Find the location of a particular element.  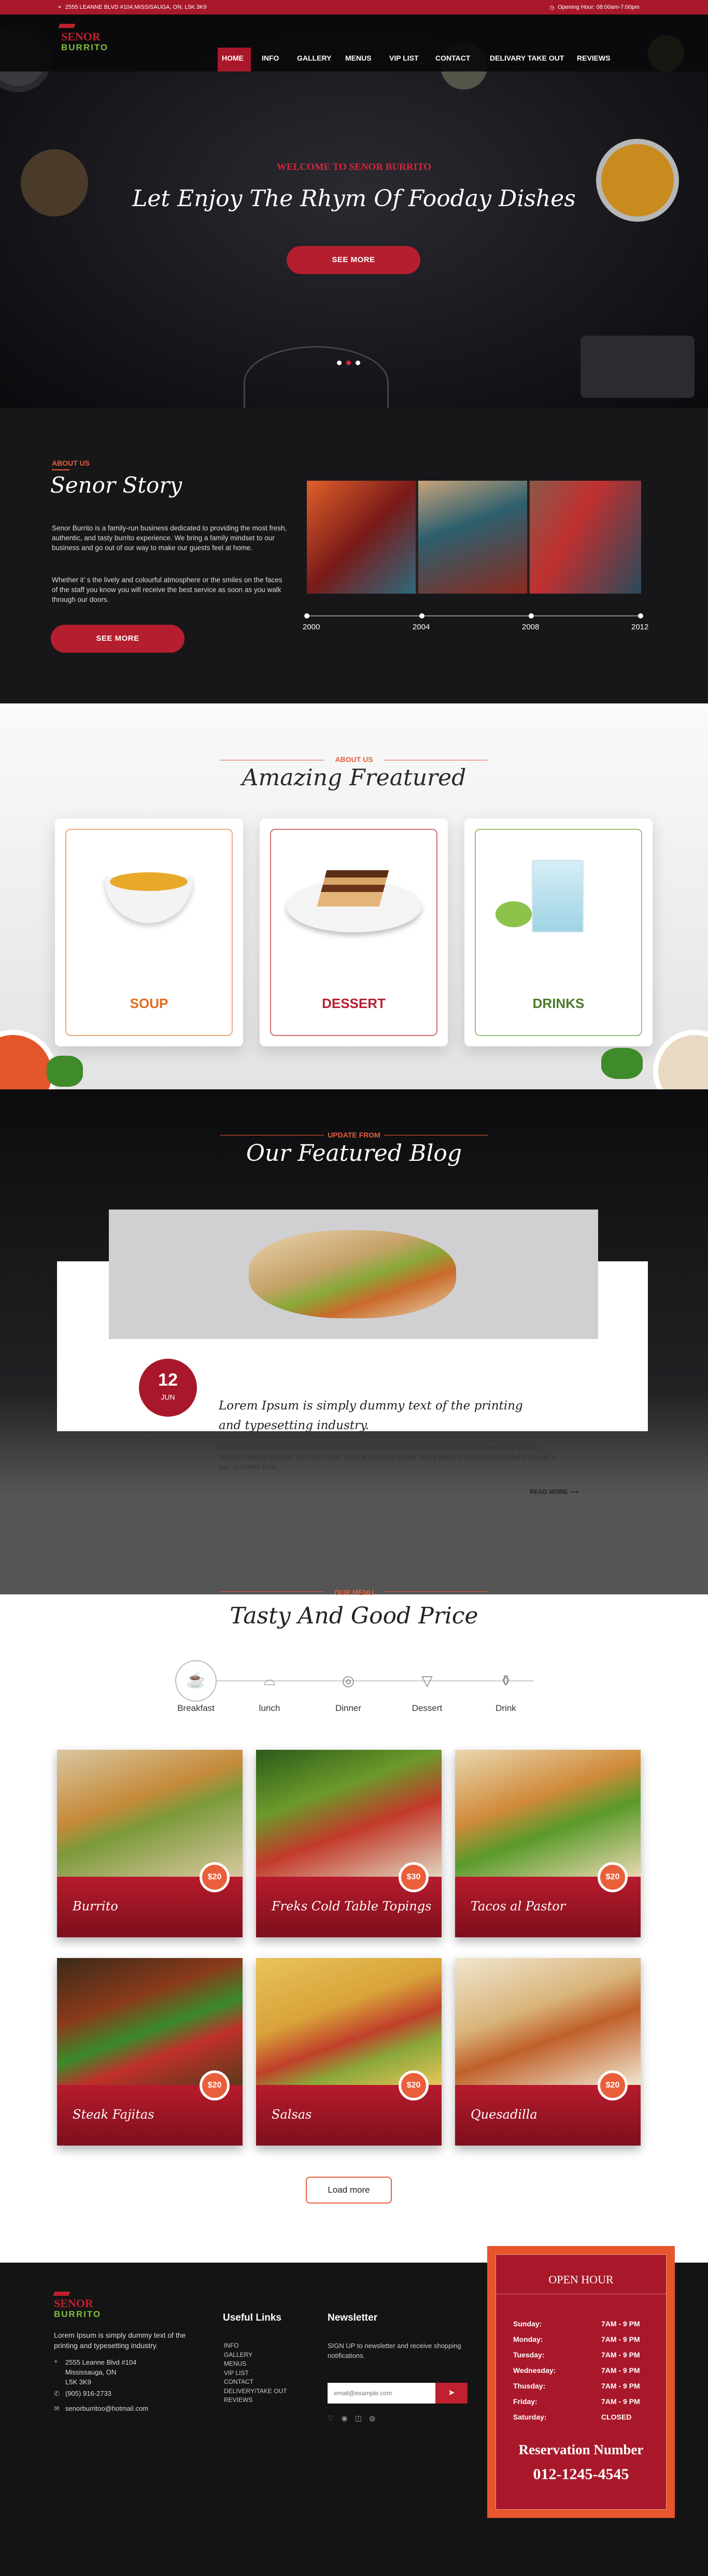

nav-info: INFO is located at coordinates (270, 58).